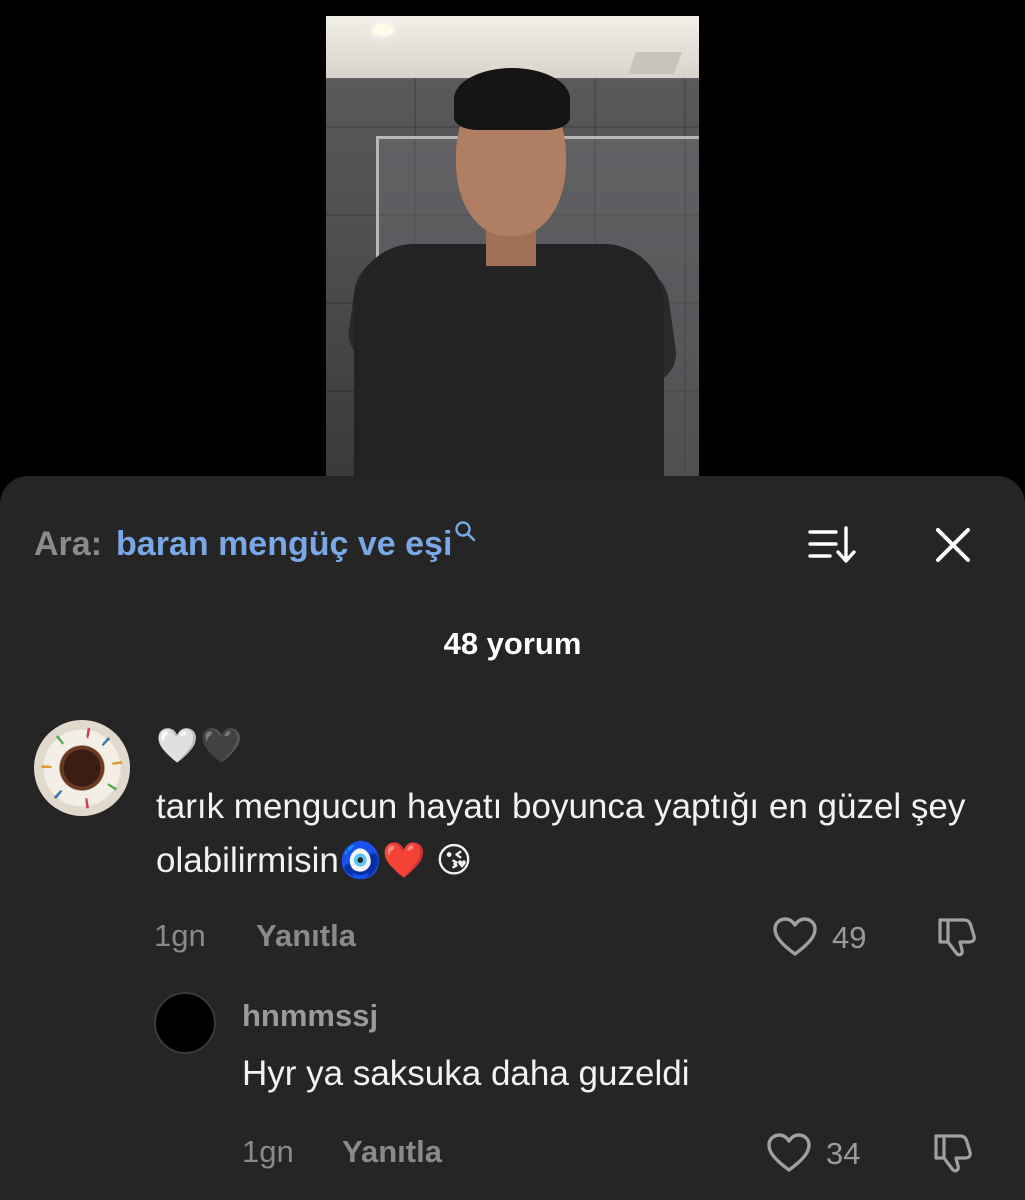  Describe the element at coordinates (68, 543) in the screenshot. I see `search-prefix: Ara:` at that location.